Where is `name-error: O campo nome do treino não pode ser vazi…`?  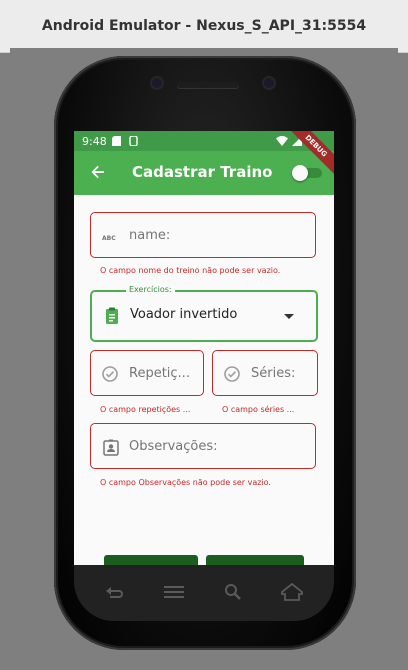
name-error: O campo nome do treino não pode ser vazi… is located at coordinates (190, 270).